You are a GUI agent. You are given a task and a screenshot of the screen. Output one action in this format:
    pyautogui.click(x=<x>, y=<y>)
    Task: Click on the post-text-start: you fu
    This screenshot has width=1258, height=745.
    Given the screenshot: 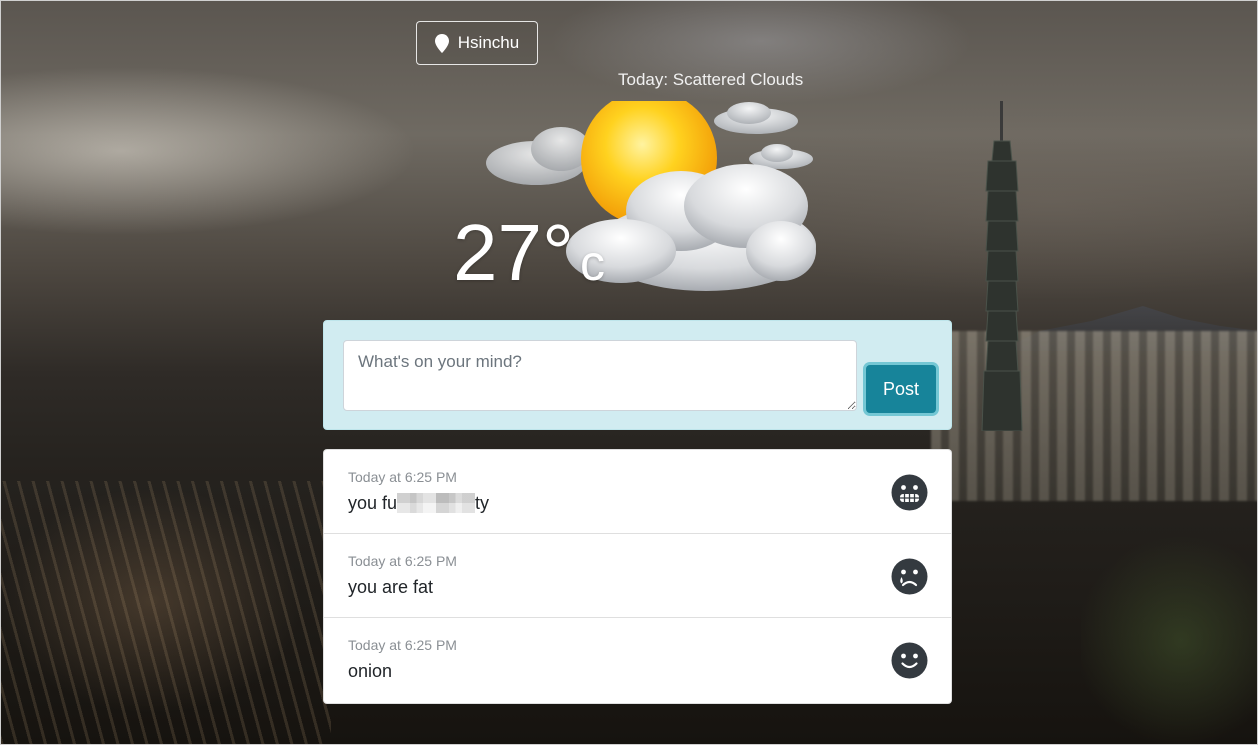 What is the action you would take?
    pyautogui.click(x=373, y=503)
    